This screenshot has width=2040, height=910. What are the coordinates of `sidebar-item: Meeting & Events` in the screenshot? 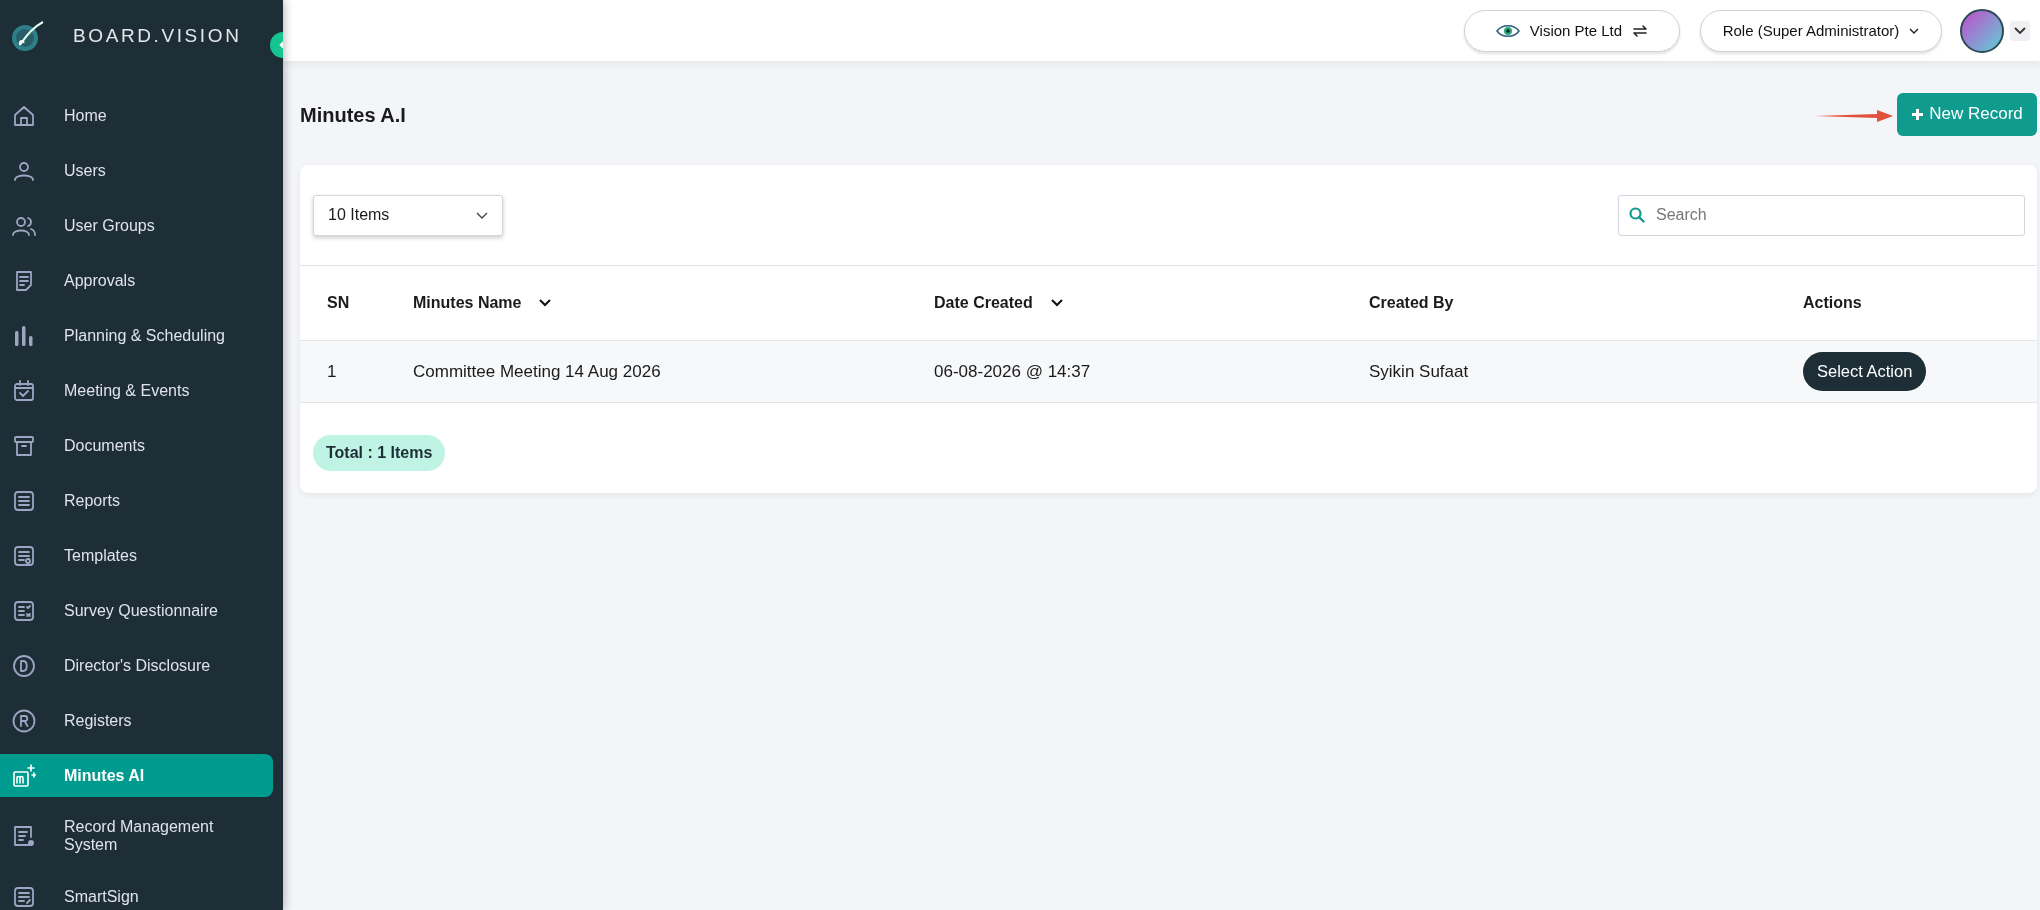 It's located at (136, 390).